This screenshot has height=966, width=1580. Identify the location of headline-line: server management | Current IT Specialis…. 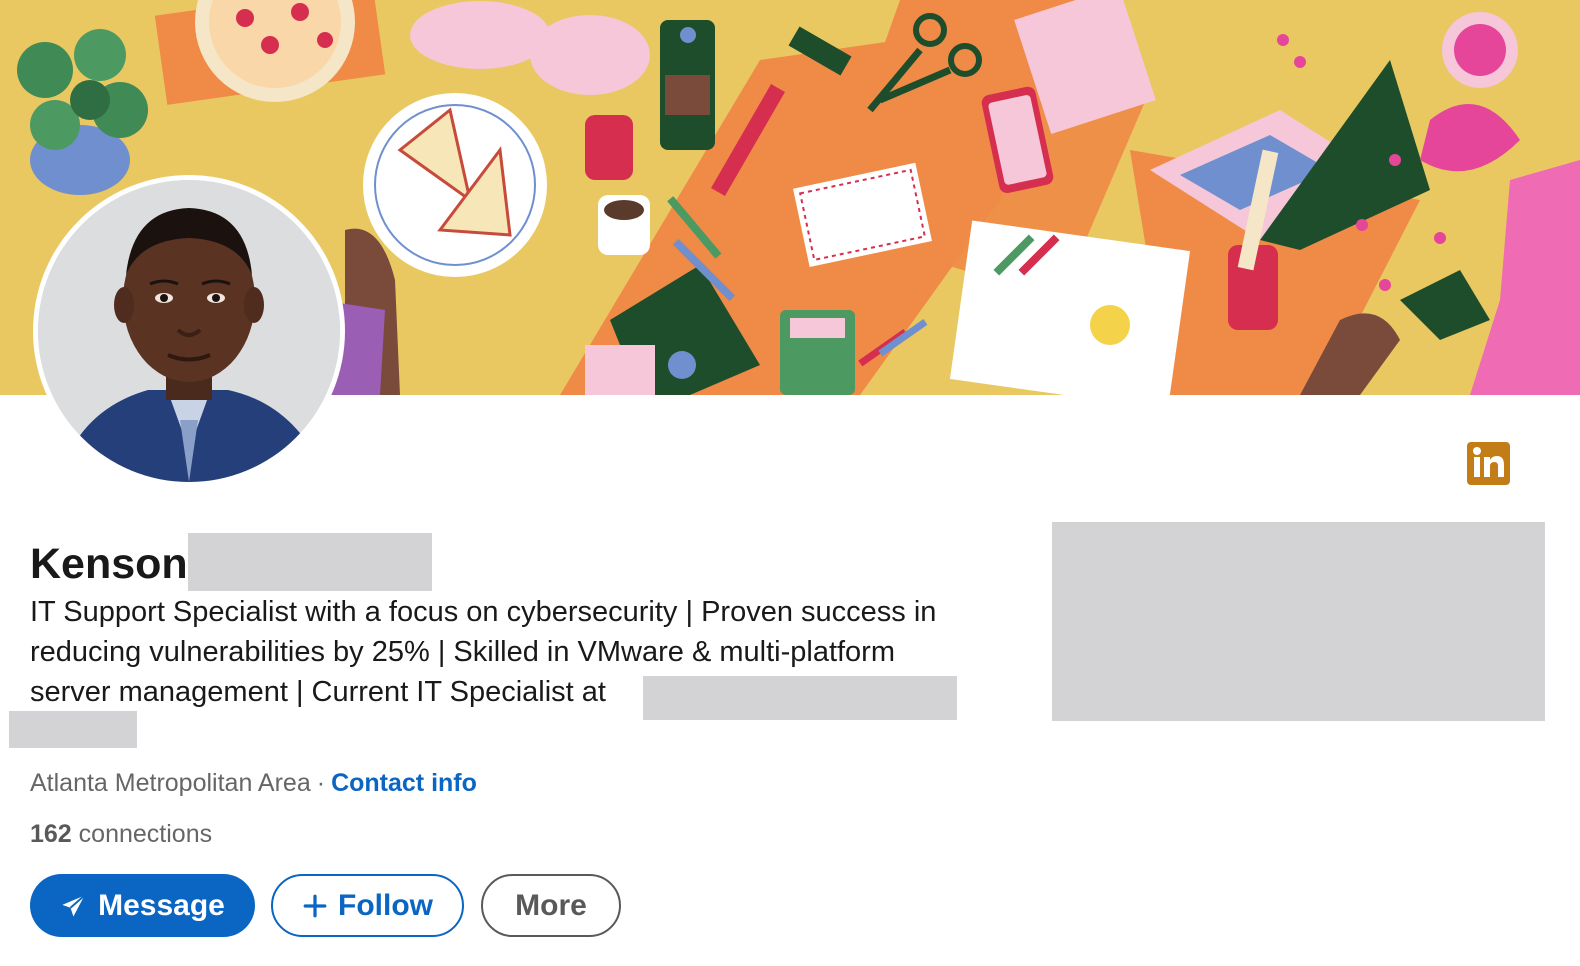
(318, 692).